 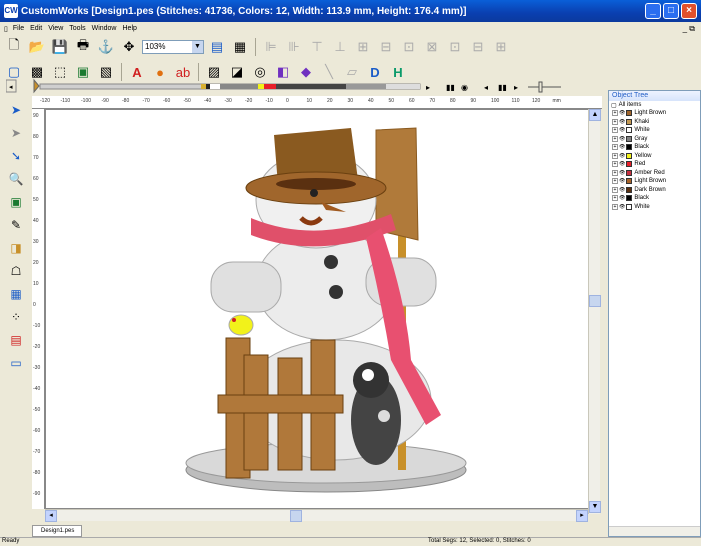 I want to click on align-left-icon: ⊫, so click(x=271, y=47).